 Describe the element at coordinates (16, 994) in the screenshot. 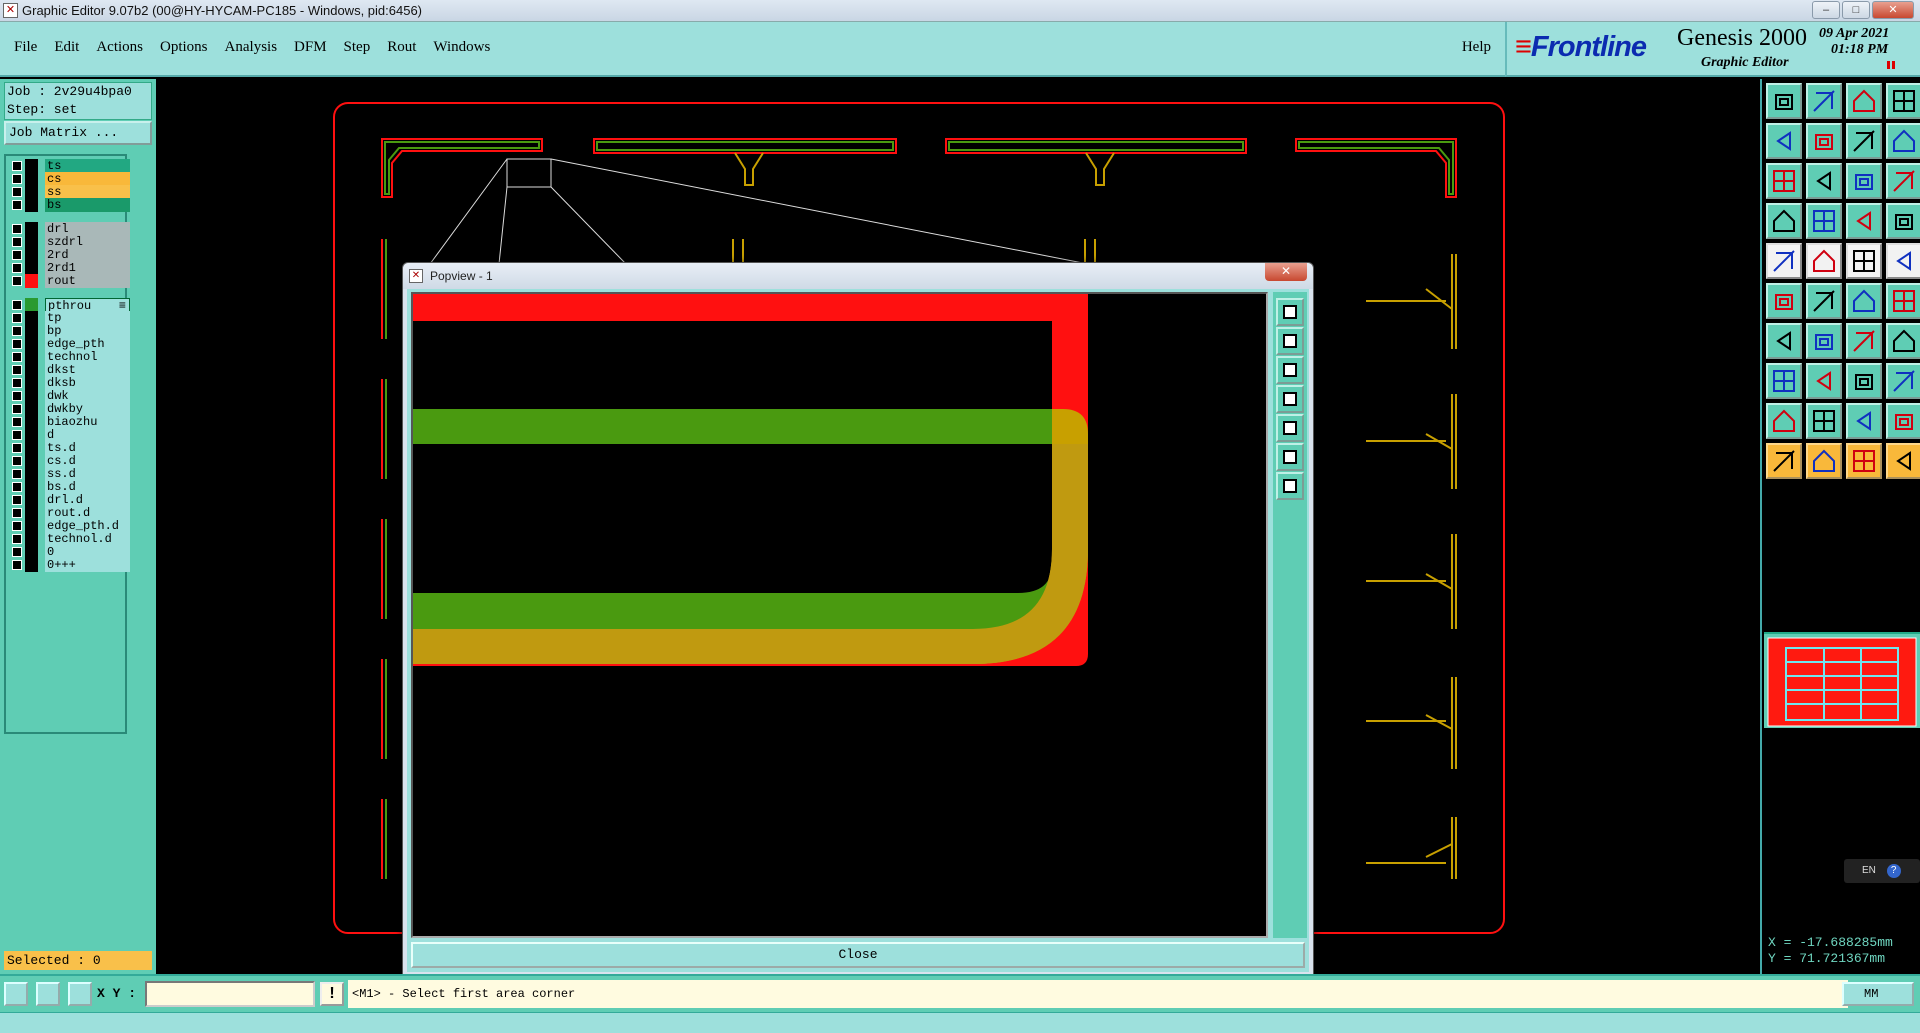

I see `snap-icon` at that location.